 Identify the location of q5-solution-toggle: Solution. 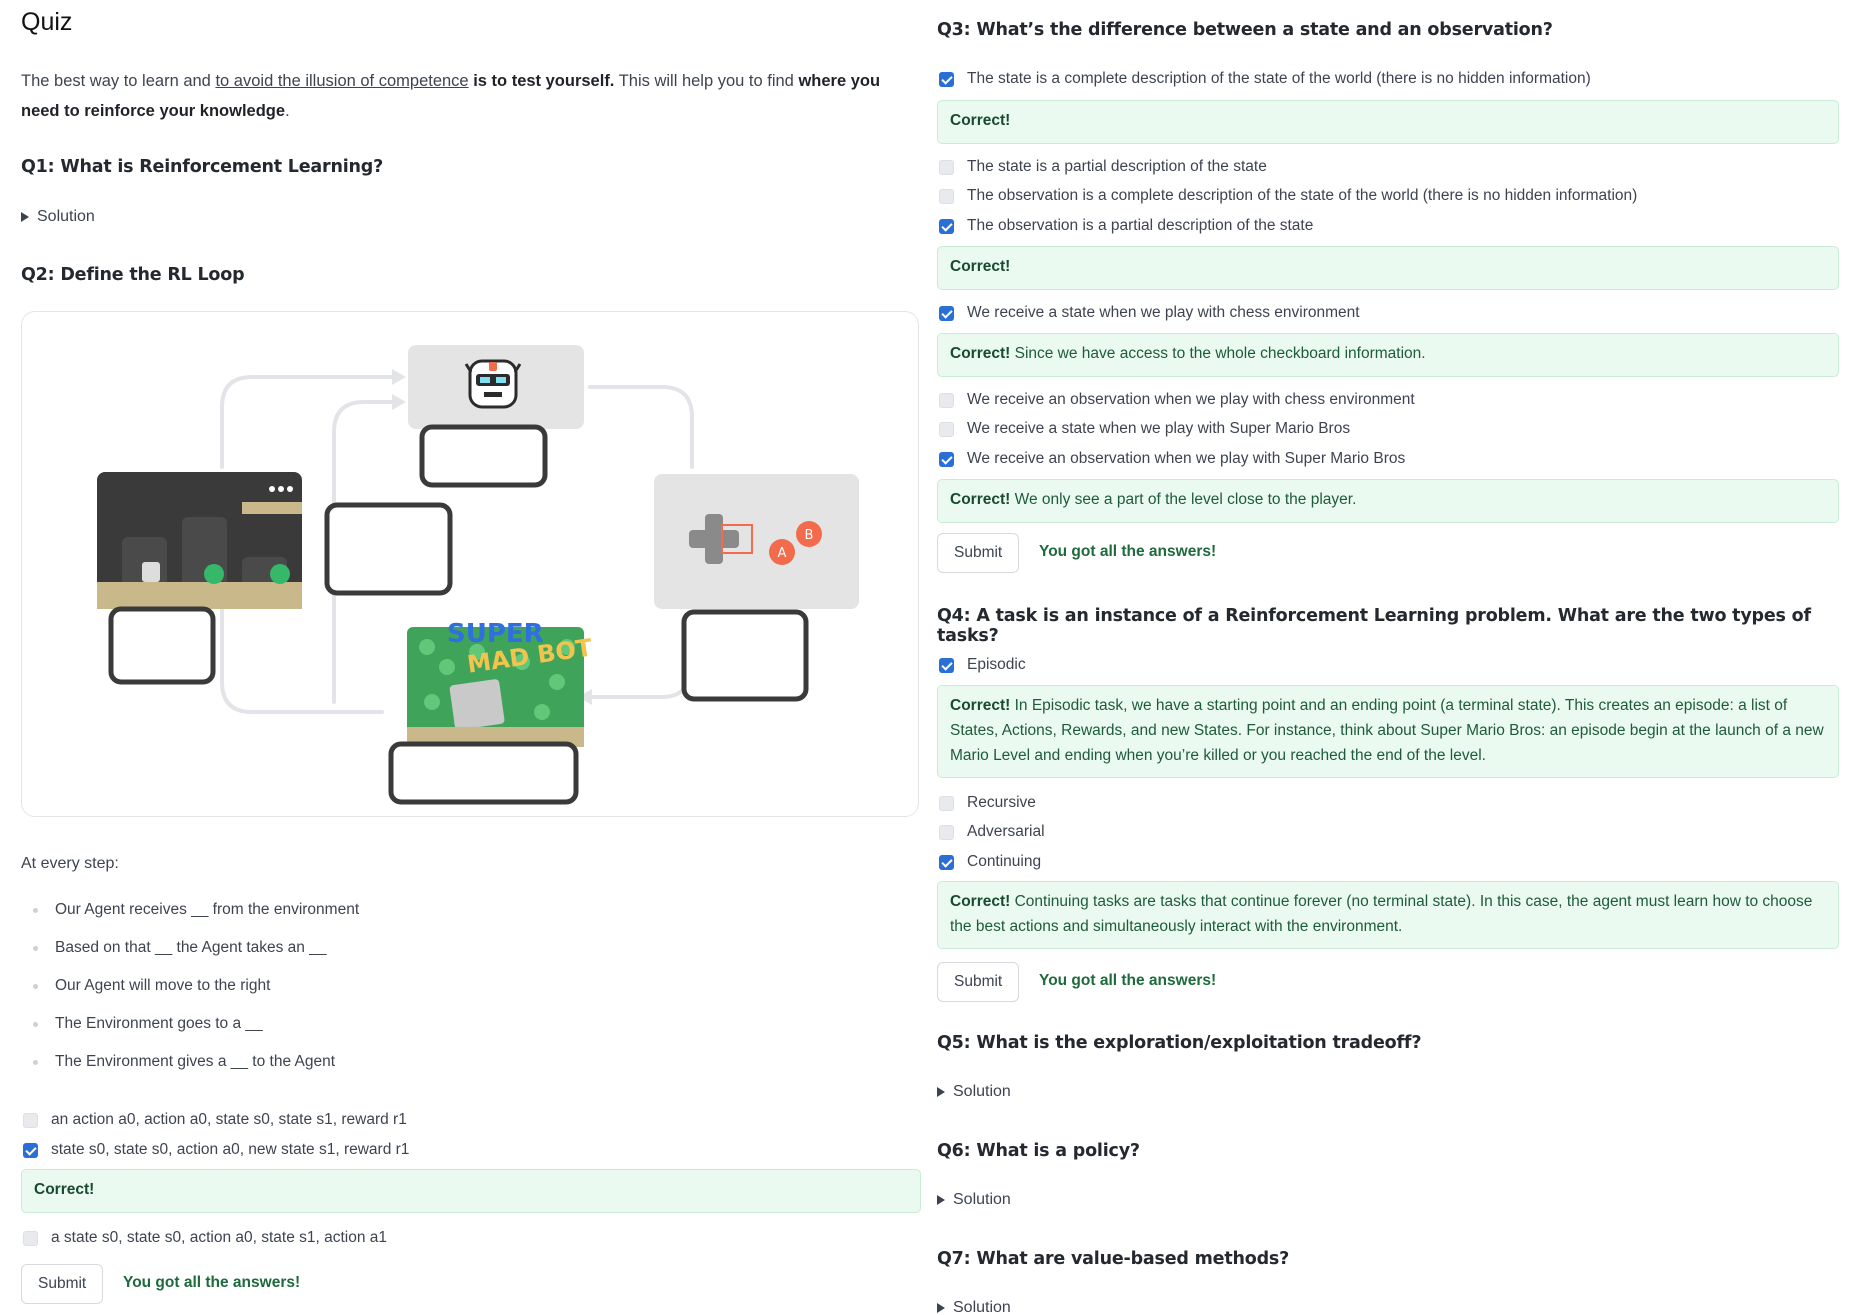
(974, 1092).